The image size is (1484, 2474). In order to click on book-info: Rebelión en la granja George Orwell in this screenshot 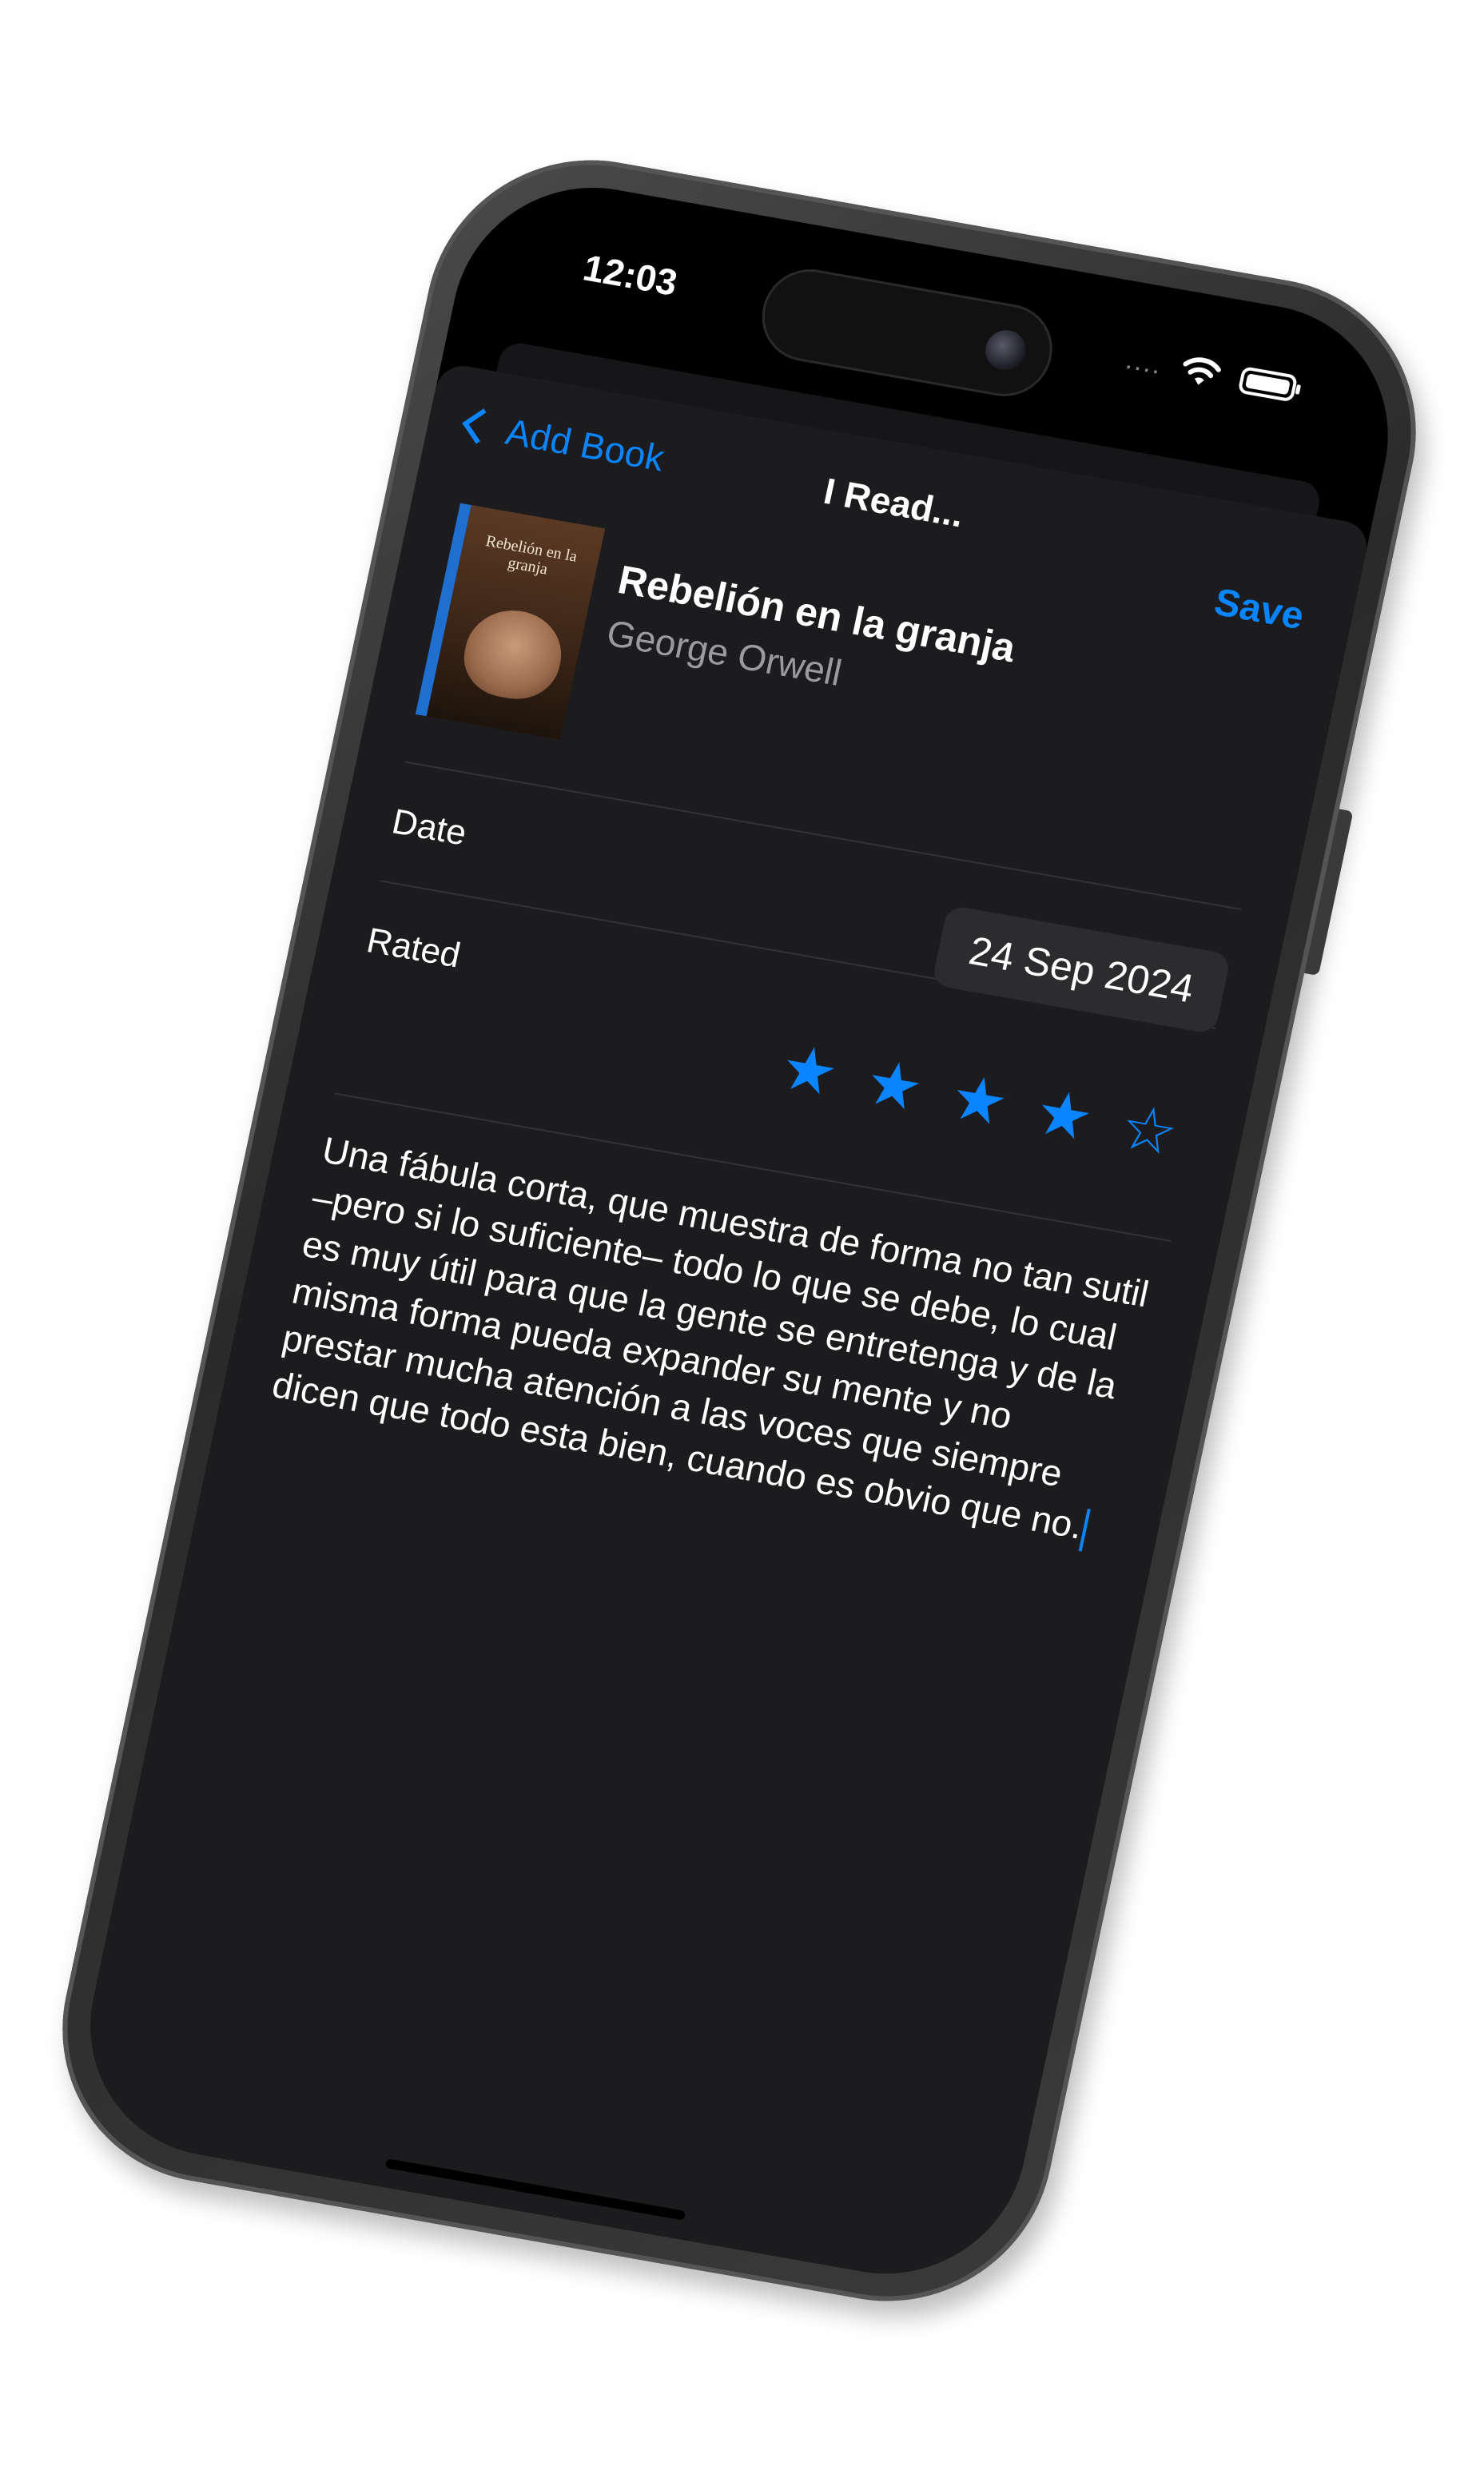, I will do `click(811, 639)`.